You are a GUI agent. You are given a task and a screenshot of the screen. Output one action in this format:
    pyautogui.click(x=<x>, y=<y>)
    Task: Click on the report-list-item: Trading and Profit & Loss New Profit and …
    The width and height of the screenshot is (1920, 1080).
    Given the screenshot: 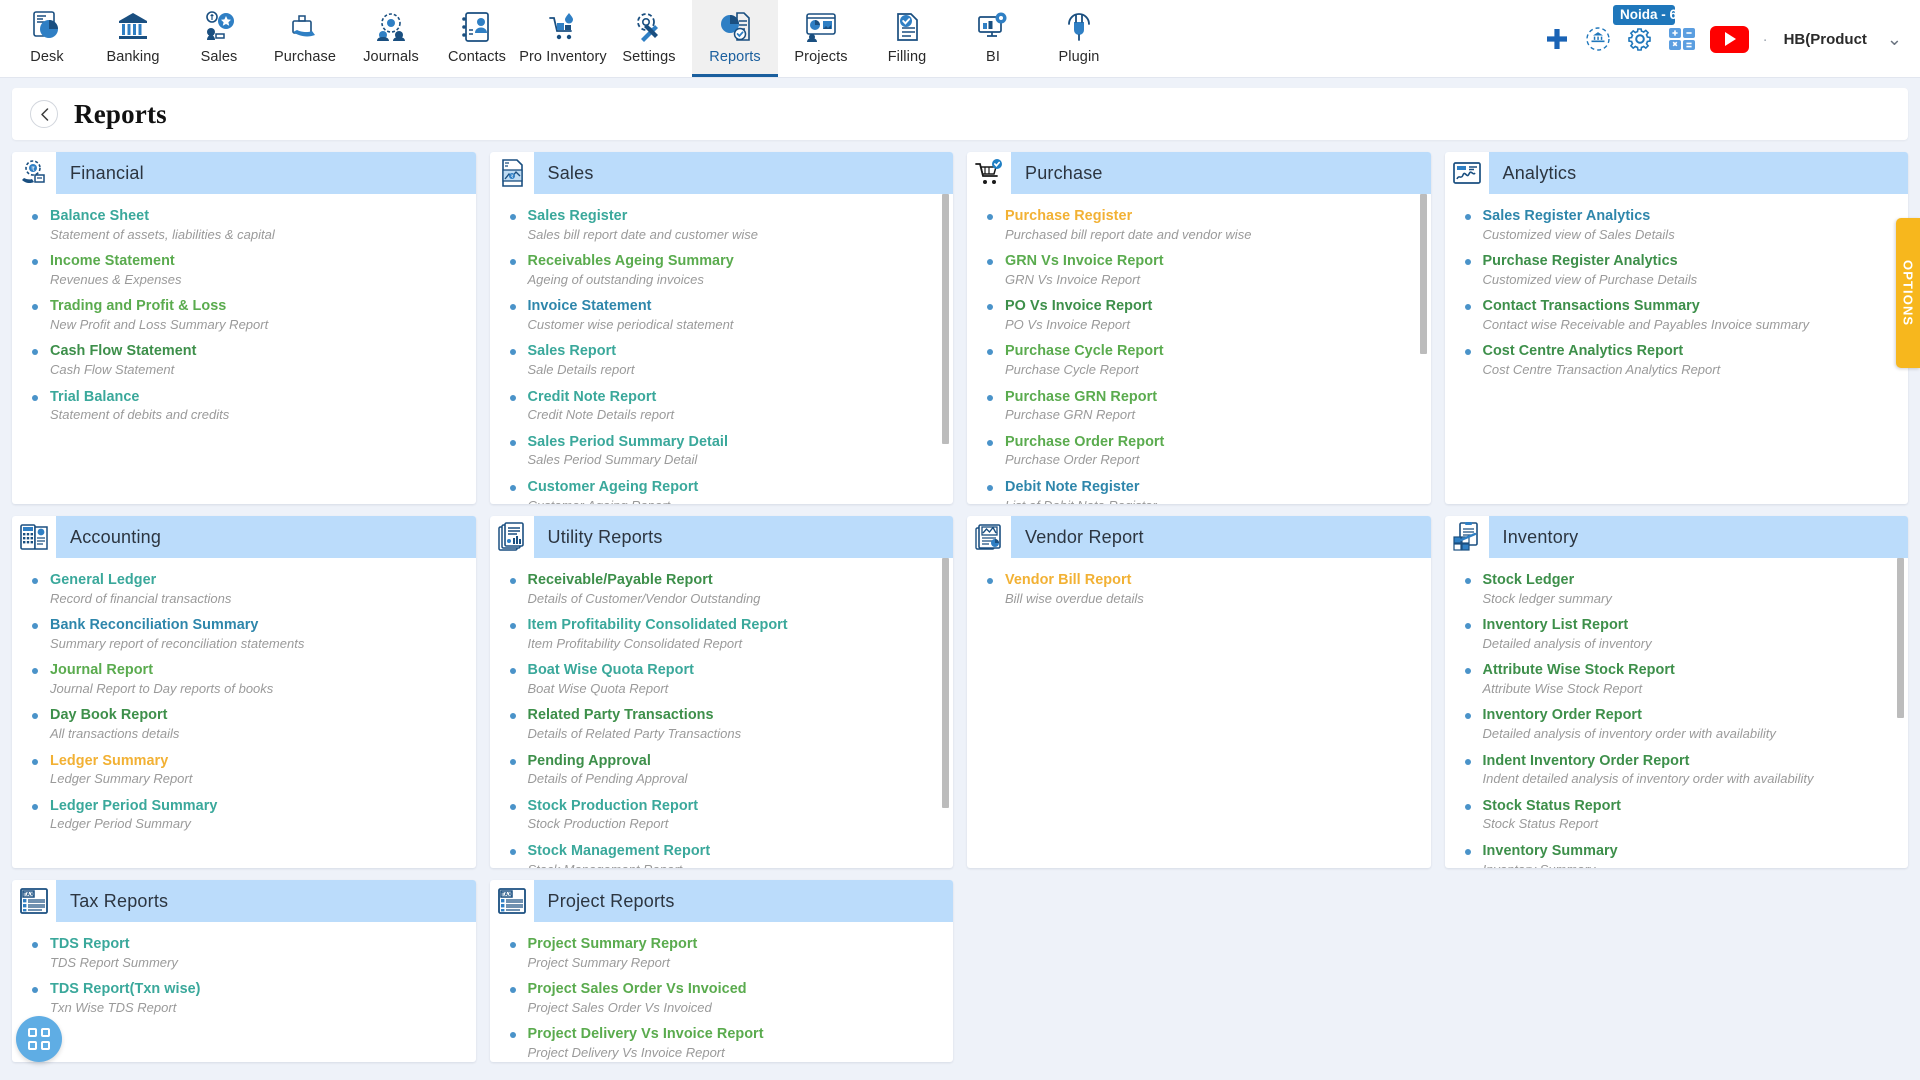 What is the action you would take?
    pyautogui.click(x=249, y=315)
    